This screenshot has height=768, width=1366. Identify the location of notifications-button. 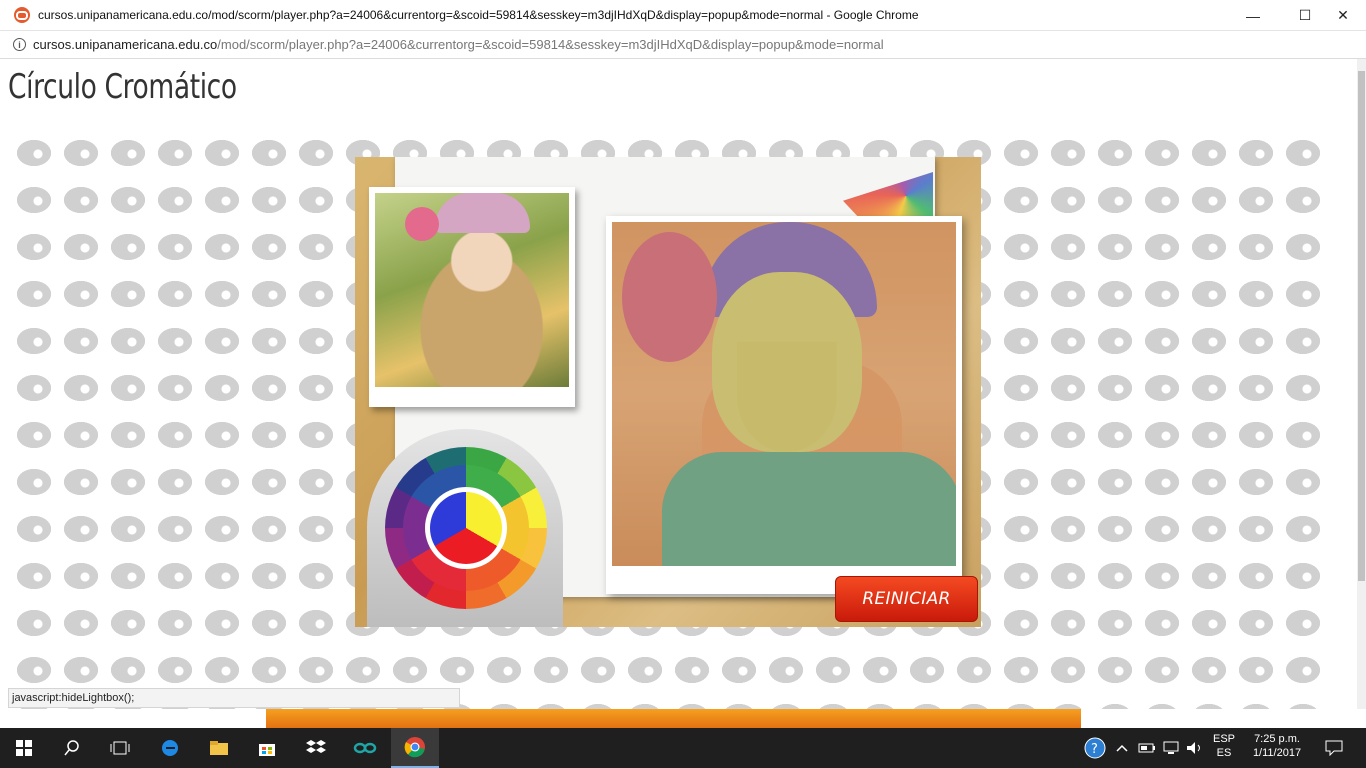
(1334, 748).